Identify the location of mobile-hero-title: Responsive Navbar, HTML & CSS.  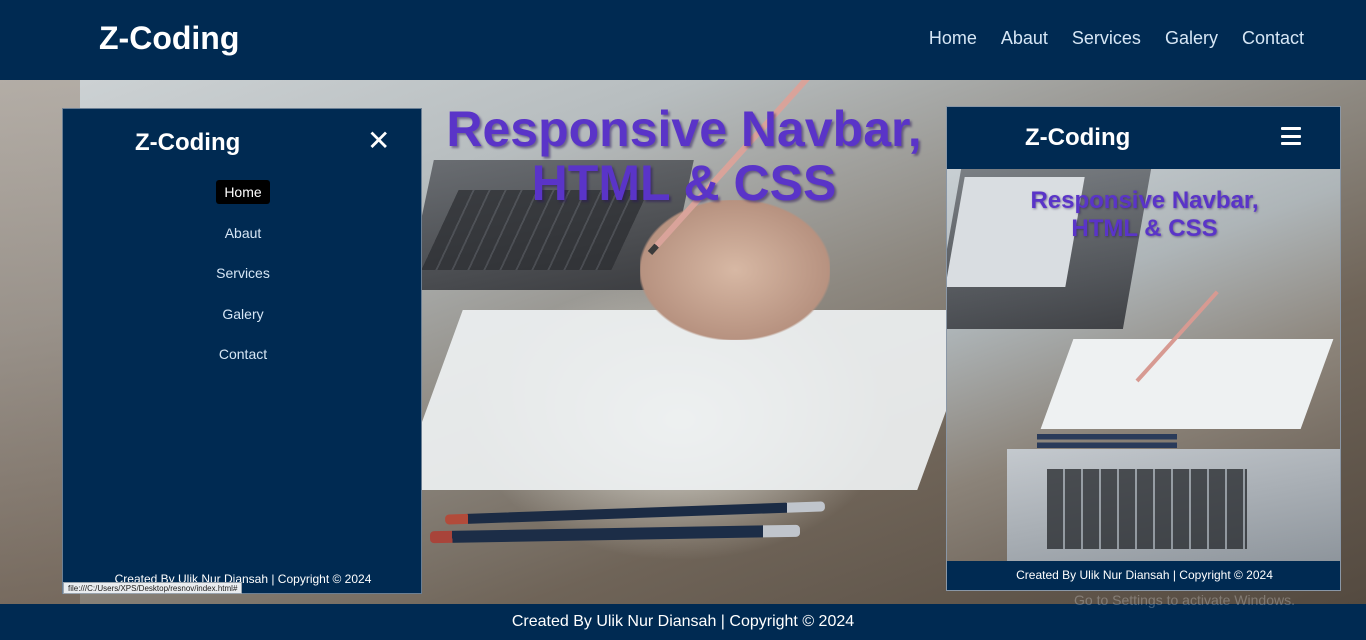
(1143, 215).